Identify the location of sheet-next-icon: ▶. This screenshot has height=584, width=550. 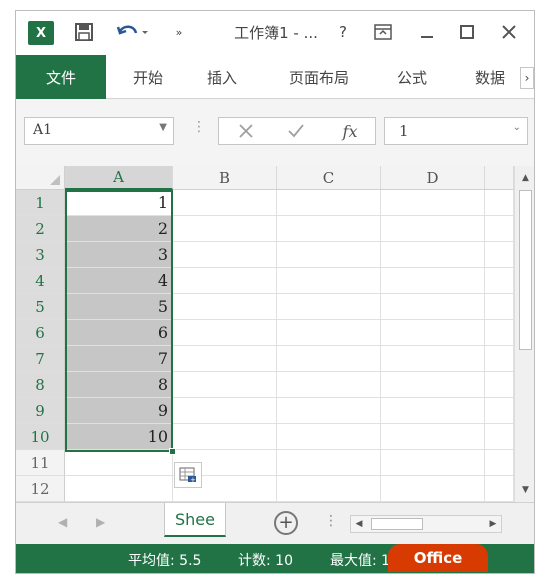
(100, 522).